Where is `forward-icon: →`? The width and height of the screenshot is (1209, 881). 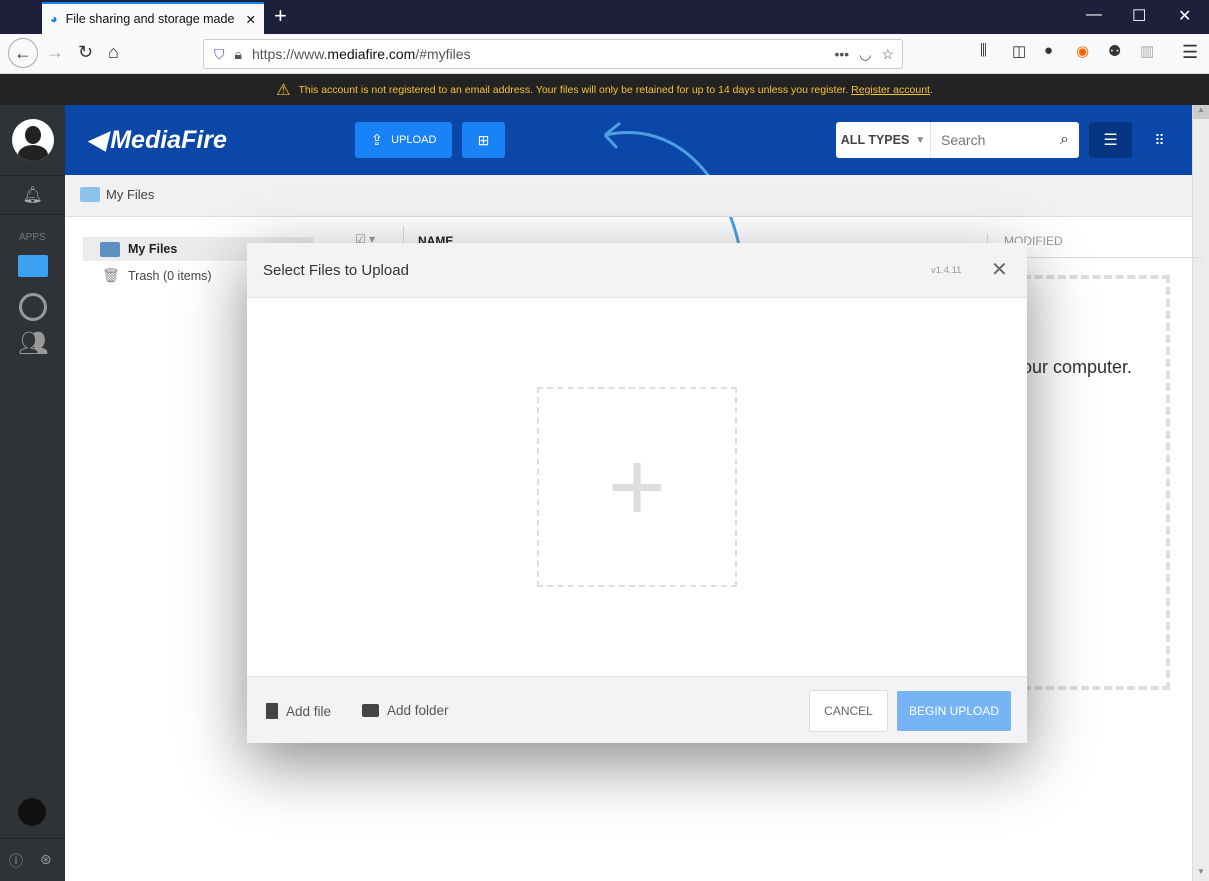 forward-icon: → is located at coordinates (55, 52).